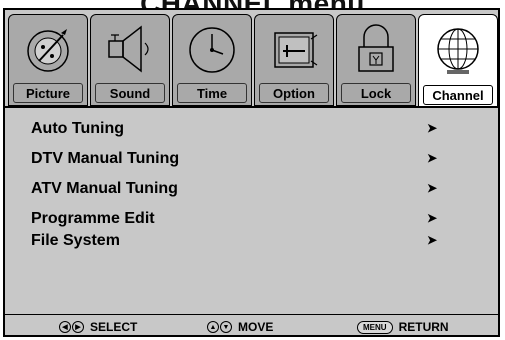 This screenshot has width=505, height=340. I want to click on option-icon, so click(296, 50).